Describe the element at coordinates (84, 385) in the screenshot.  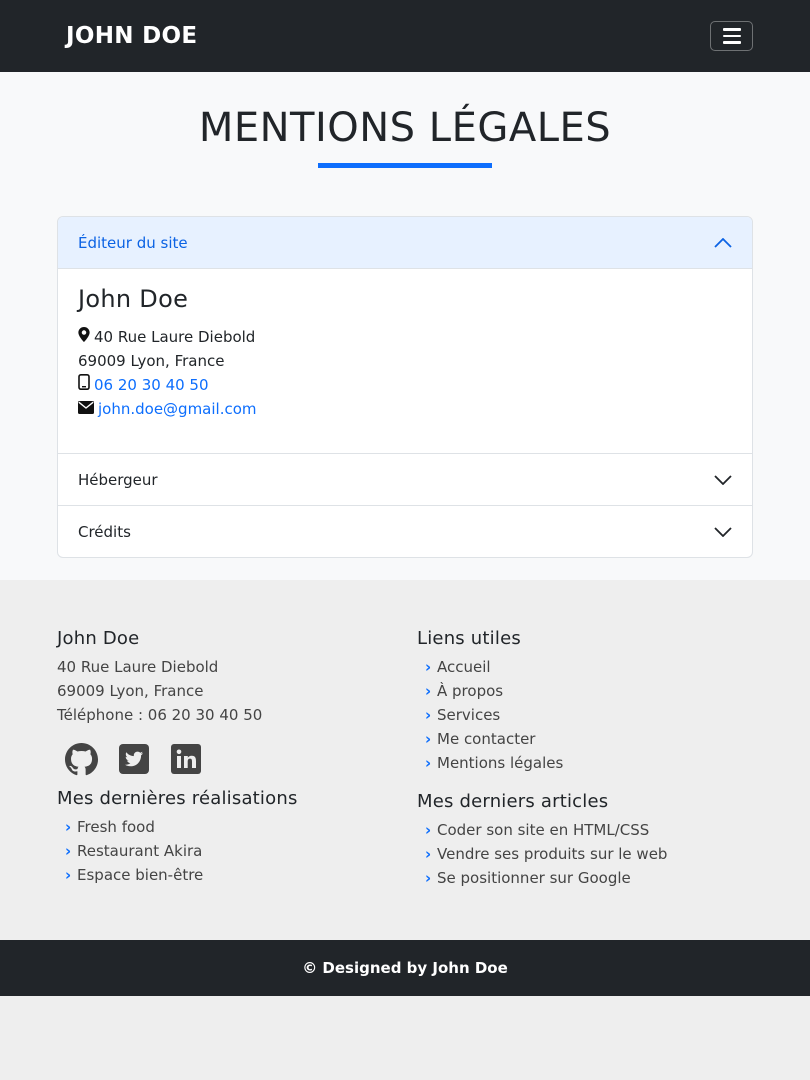
I see `mobile-phone-icon` at that location.